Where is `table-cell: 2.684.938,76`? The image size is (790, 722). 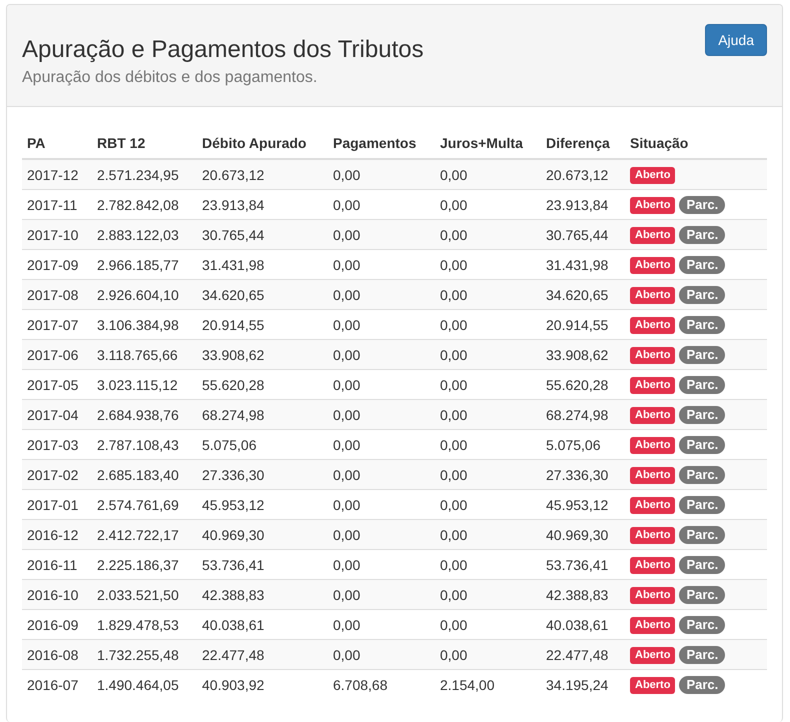
table-cell: 2.684.938,76 is located at coordinates (144, 415).